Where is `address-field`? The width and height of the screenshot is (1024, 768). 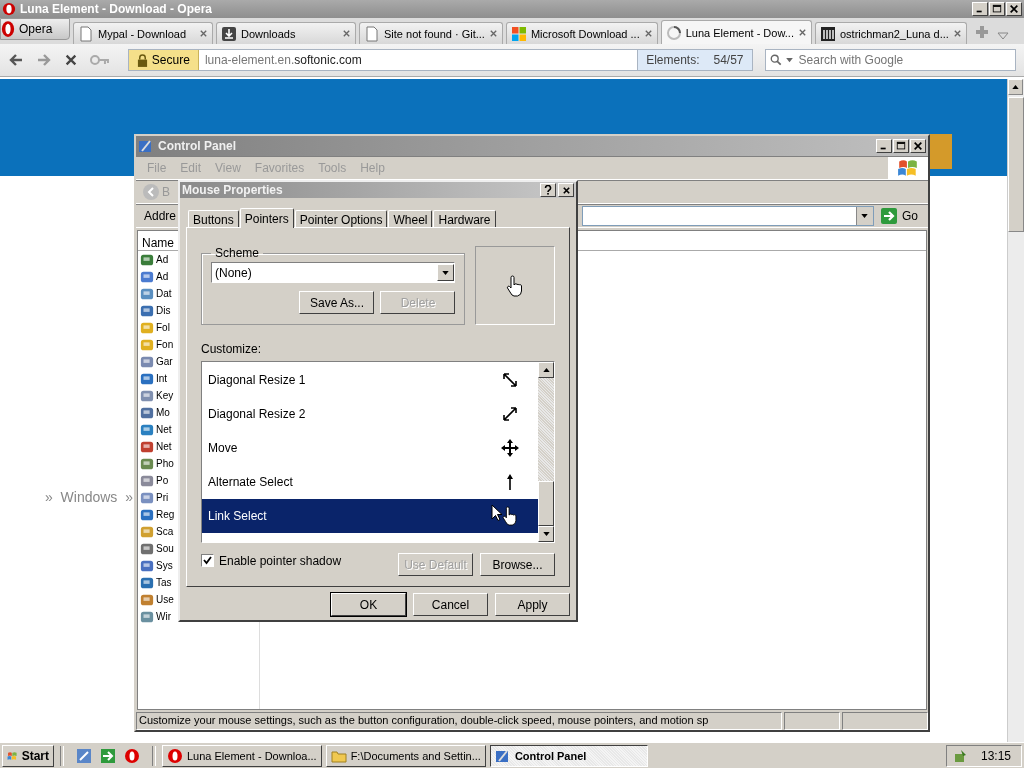
address-field is located at coordinates (728, 216).